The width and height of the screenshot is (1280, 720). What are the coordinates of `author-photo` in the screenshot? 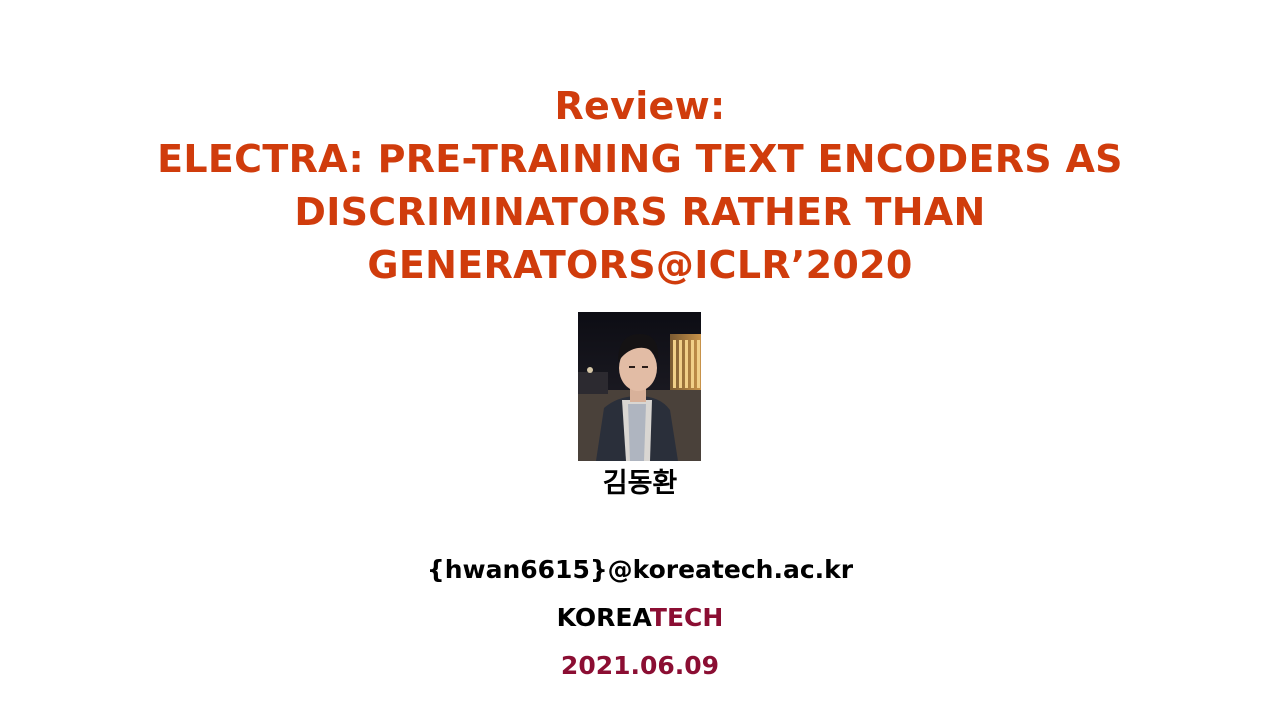 It's located at (639, 386).